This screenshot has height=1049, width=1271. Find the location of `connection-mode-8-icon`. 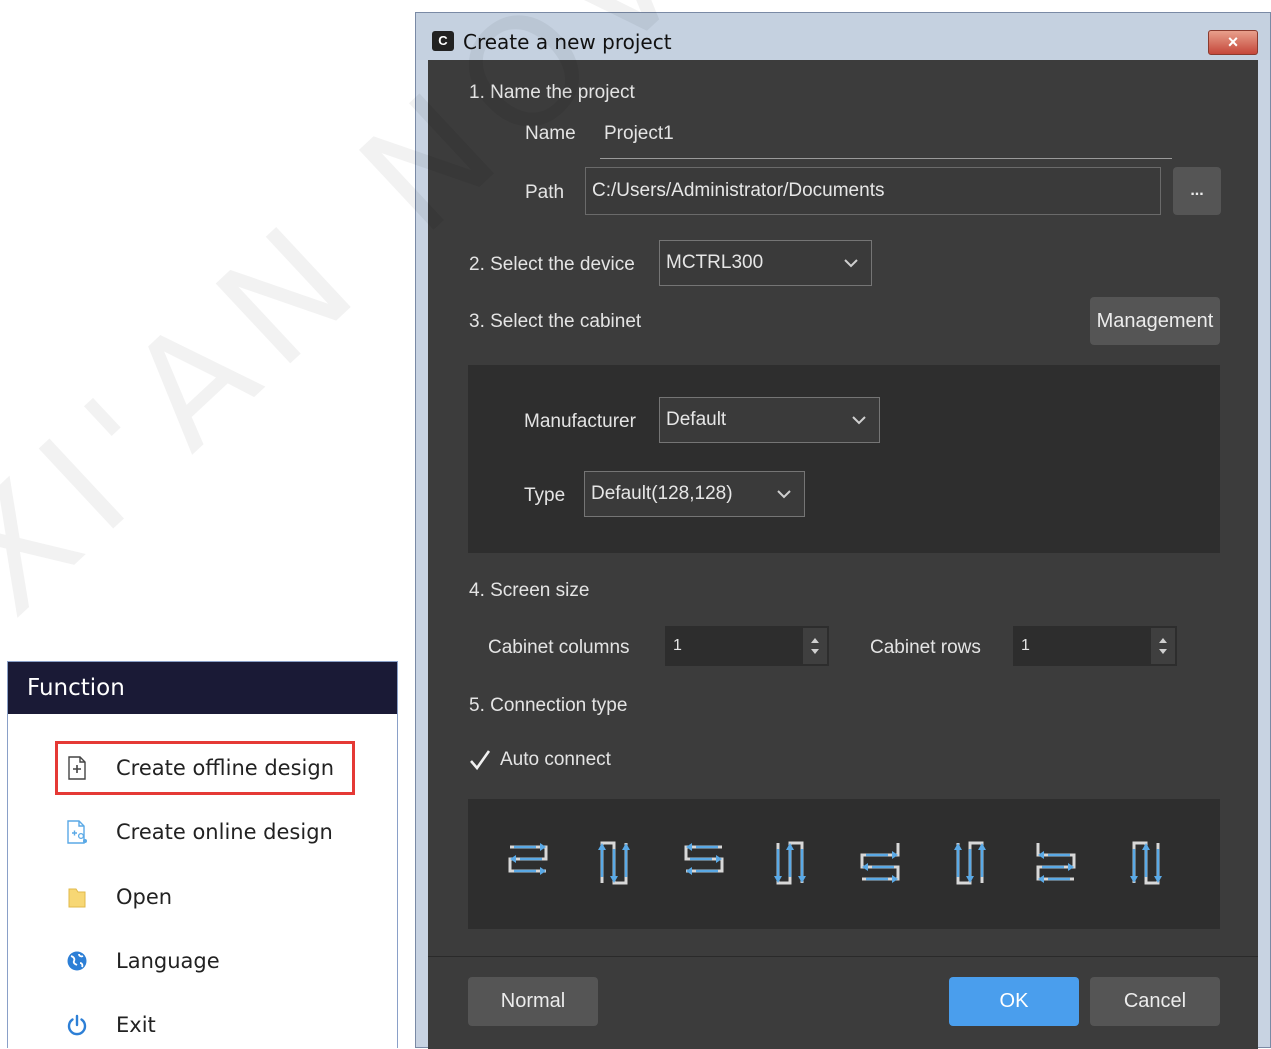

connection-mode-8-icon is located at coordinates (1144, 863).